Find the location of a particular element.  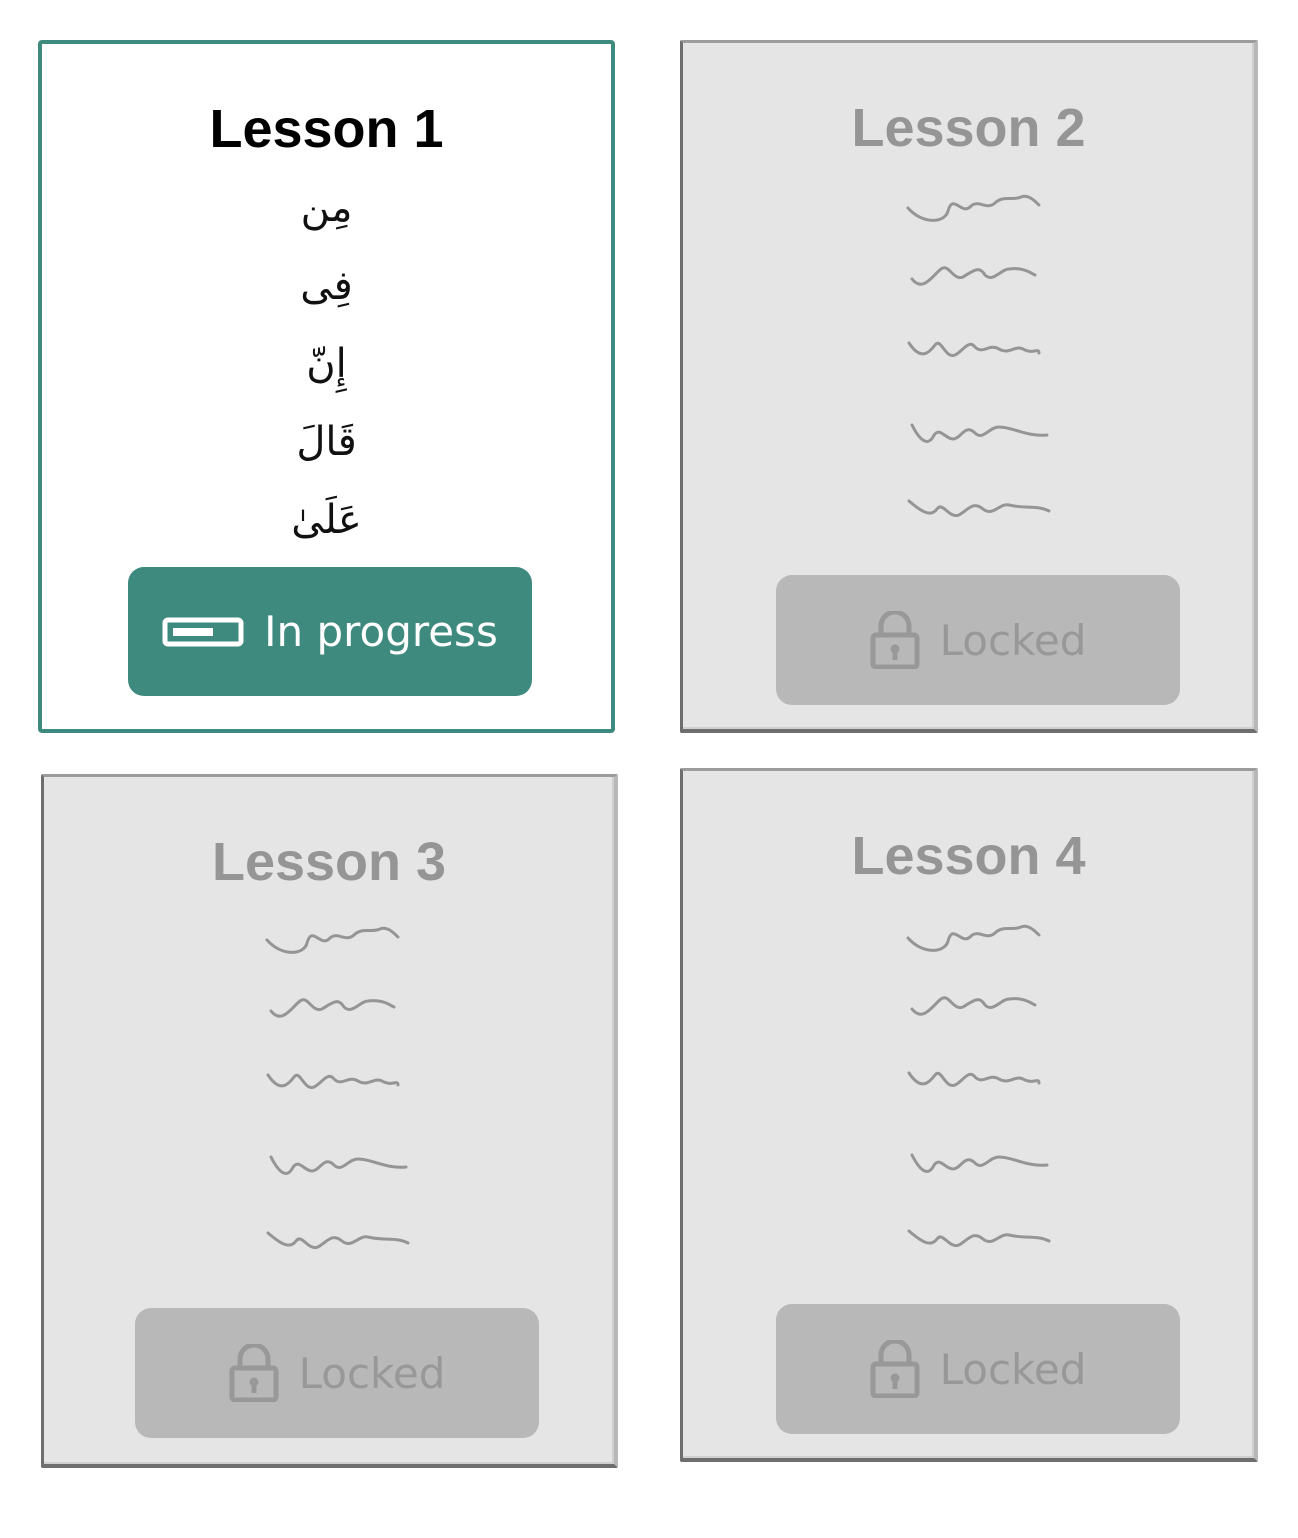

word-item: قَالَ is located at coordinates (326, 442).